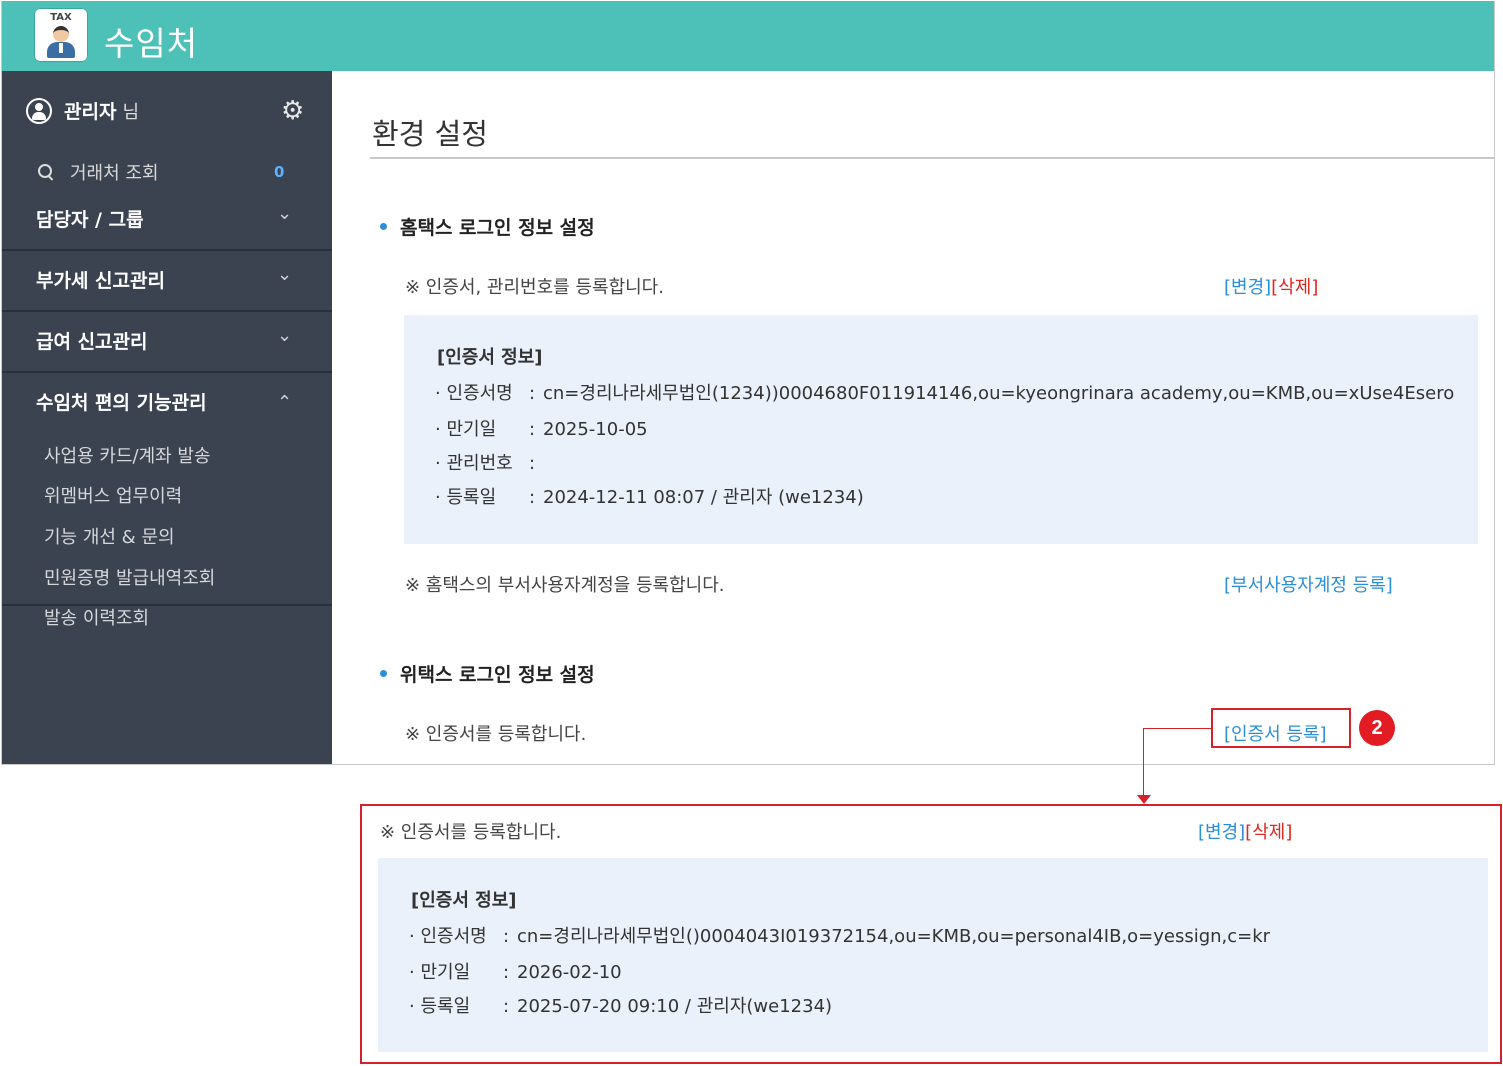 The width and height of the screenshot is (1503, 1066). Describe the element at coordinates (46, 172) in the screenshot. I see `search-icon` at that location.